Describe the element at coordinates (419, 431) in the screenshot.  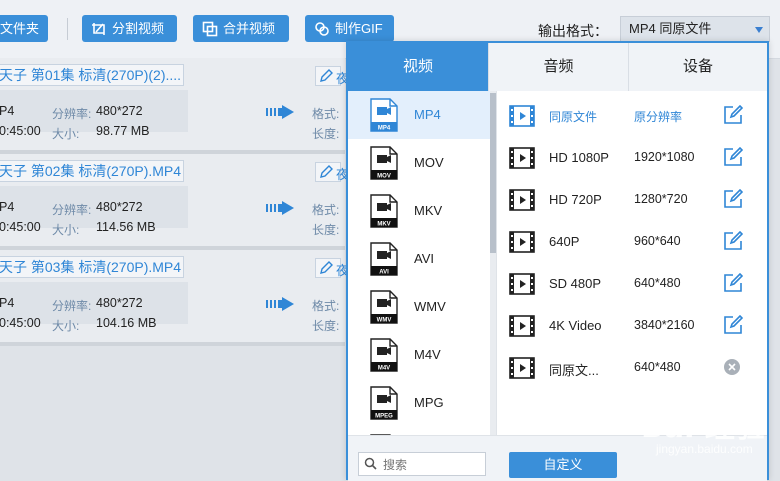
I see `format-item-more` at that location.